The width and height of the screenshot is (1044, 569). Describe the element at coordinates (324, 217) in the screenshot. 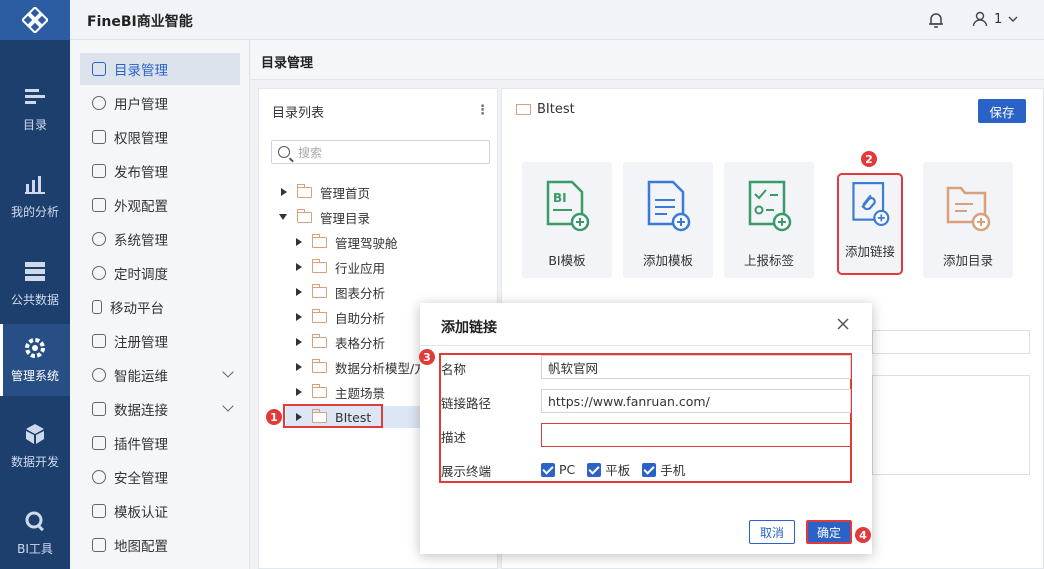

I see `tree-node: 管理目录` at that location.